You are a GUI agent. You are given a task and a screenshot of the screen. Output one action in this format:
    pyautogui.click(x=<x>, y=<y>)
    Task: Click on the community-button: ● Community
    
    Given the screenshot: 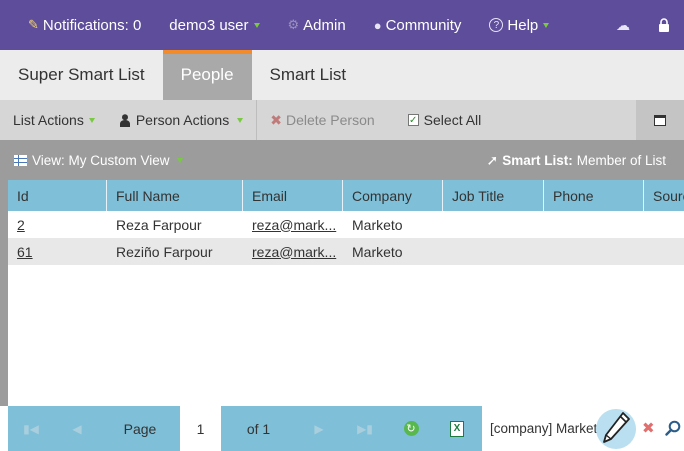 What is the action you would take?
    pyautogui.click(x=418, y=25)
    